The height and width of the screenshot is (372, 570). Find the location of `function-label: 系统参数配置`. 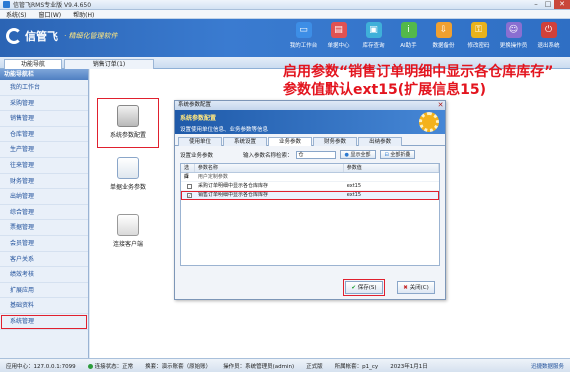

function-label: 系统参数配置 is located at coordinates (127, 135).